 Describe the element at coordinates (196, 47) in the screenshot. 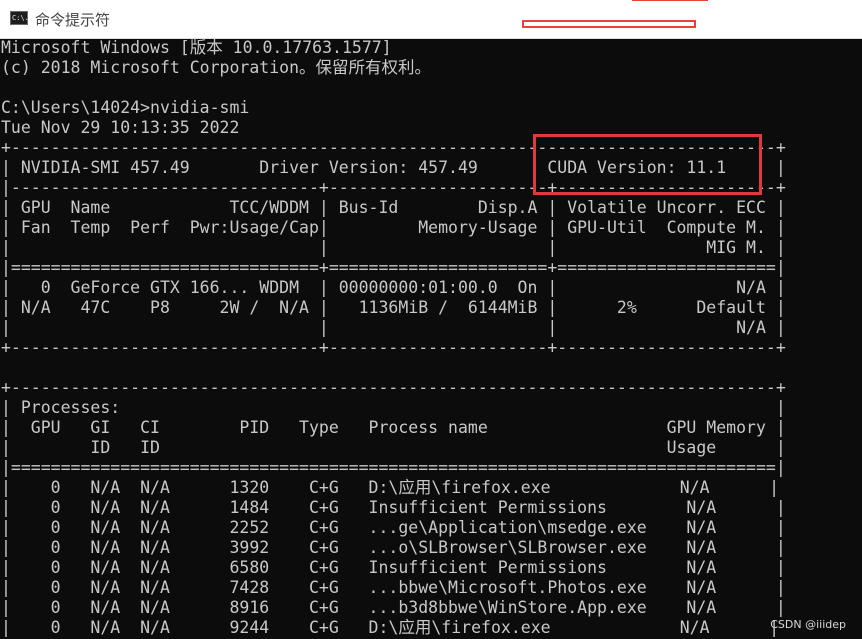

I see `console-line: Microsoft Windows [版本 10.0.17763.1577]` at that location.